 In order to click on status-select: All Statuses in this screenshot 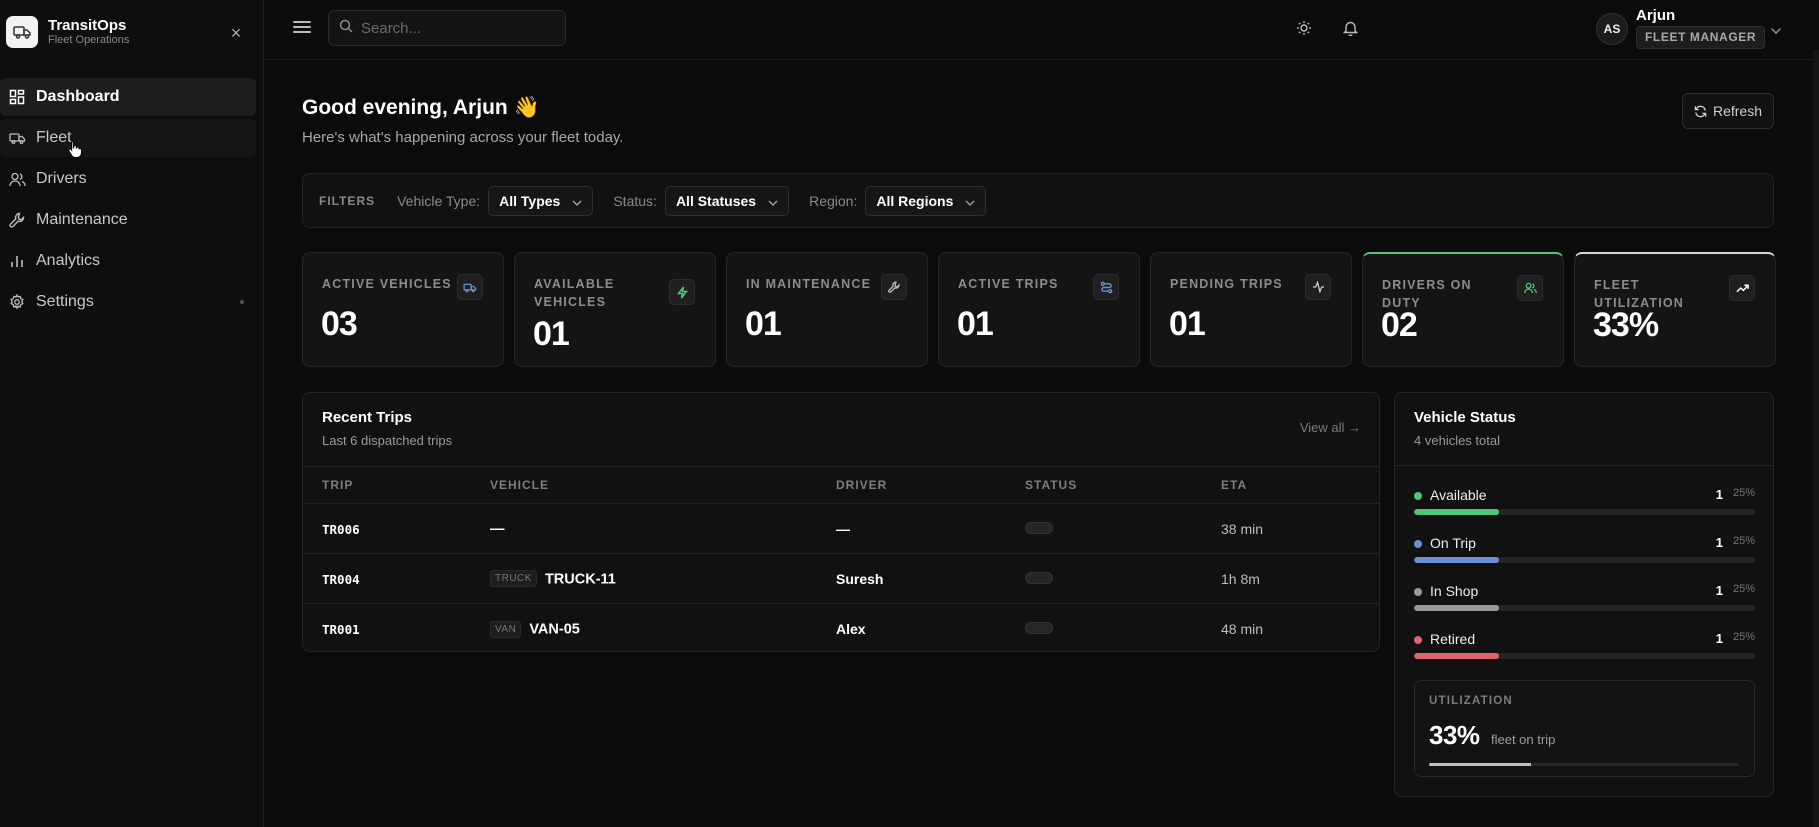, I will do `click(727, 200)`.